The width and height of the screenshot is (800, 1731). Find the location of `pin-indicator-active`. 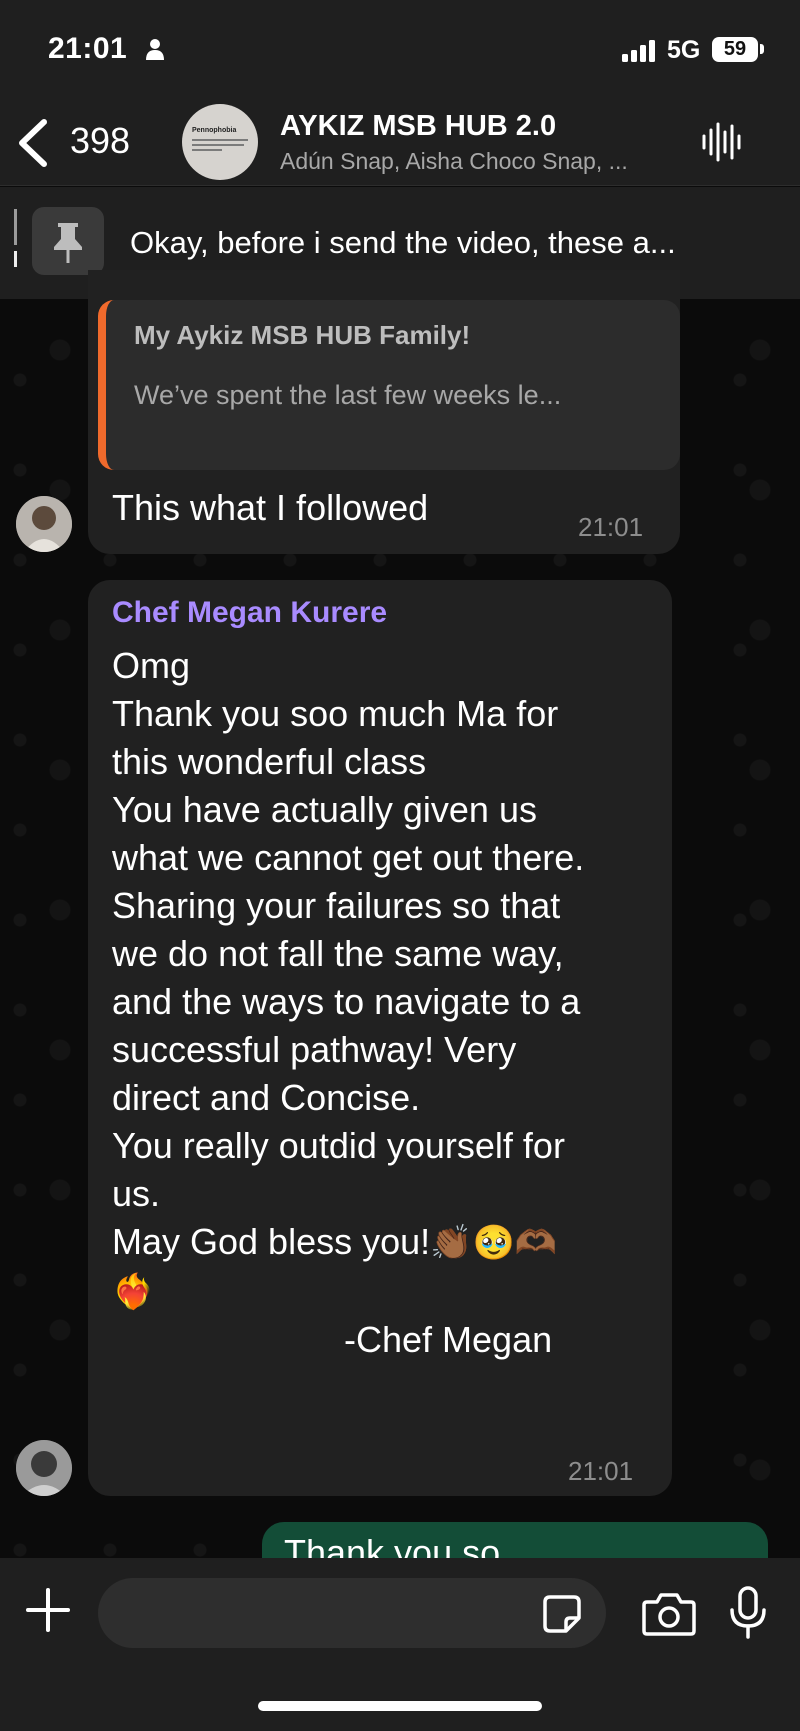

pin-indicator-active is located at coordinates (15, 259).